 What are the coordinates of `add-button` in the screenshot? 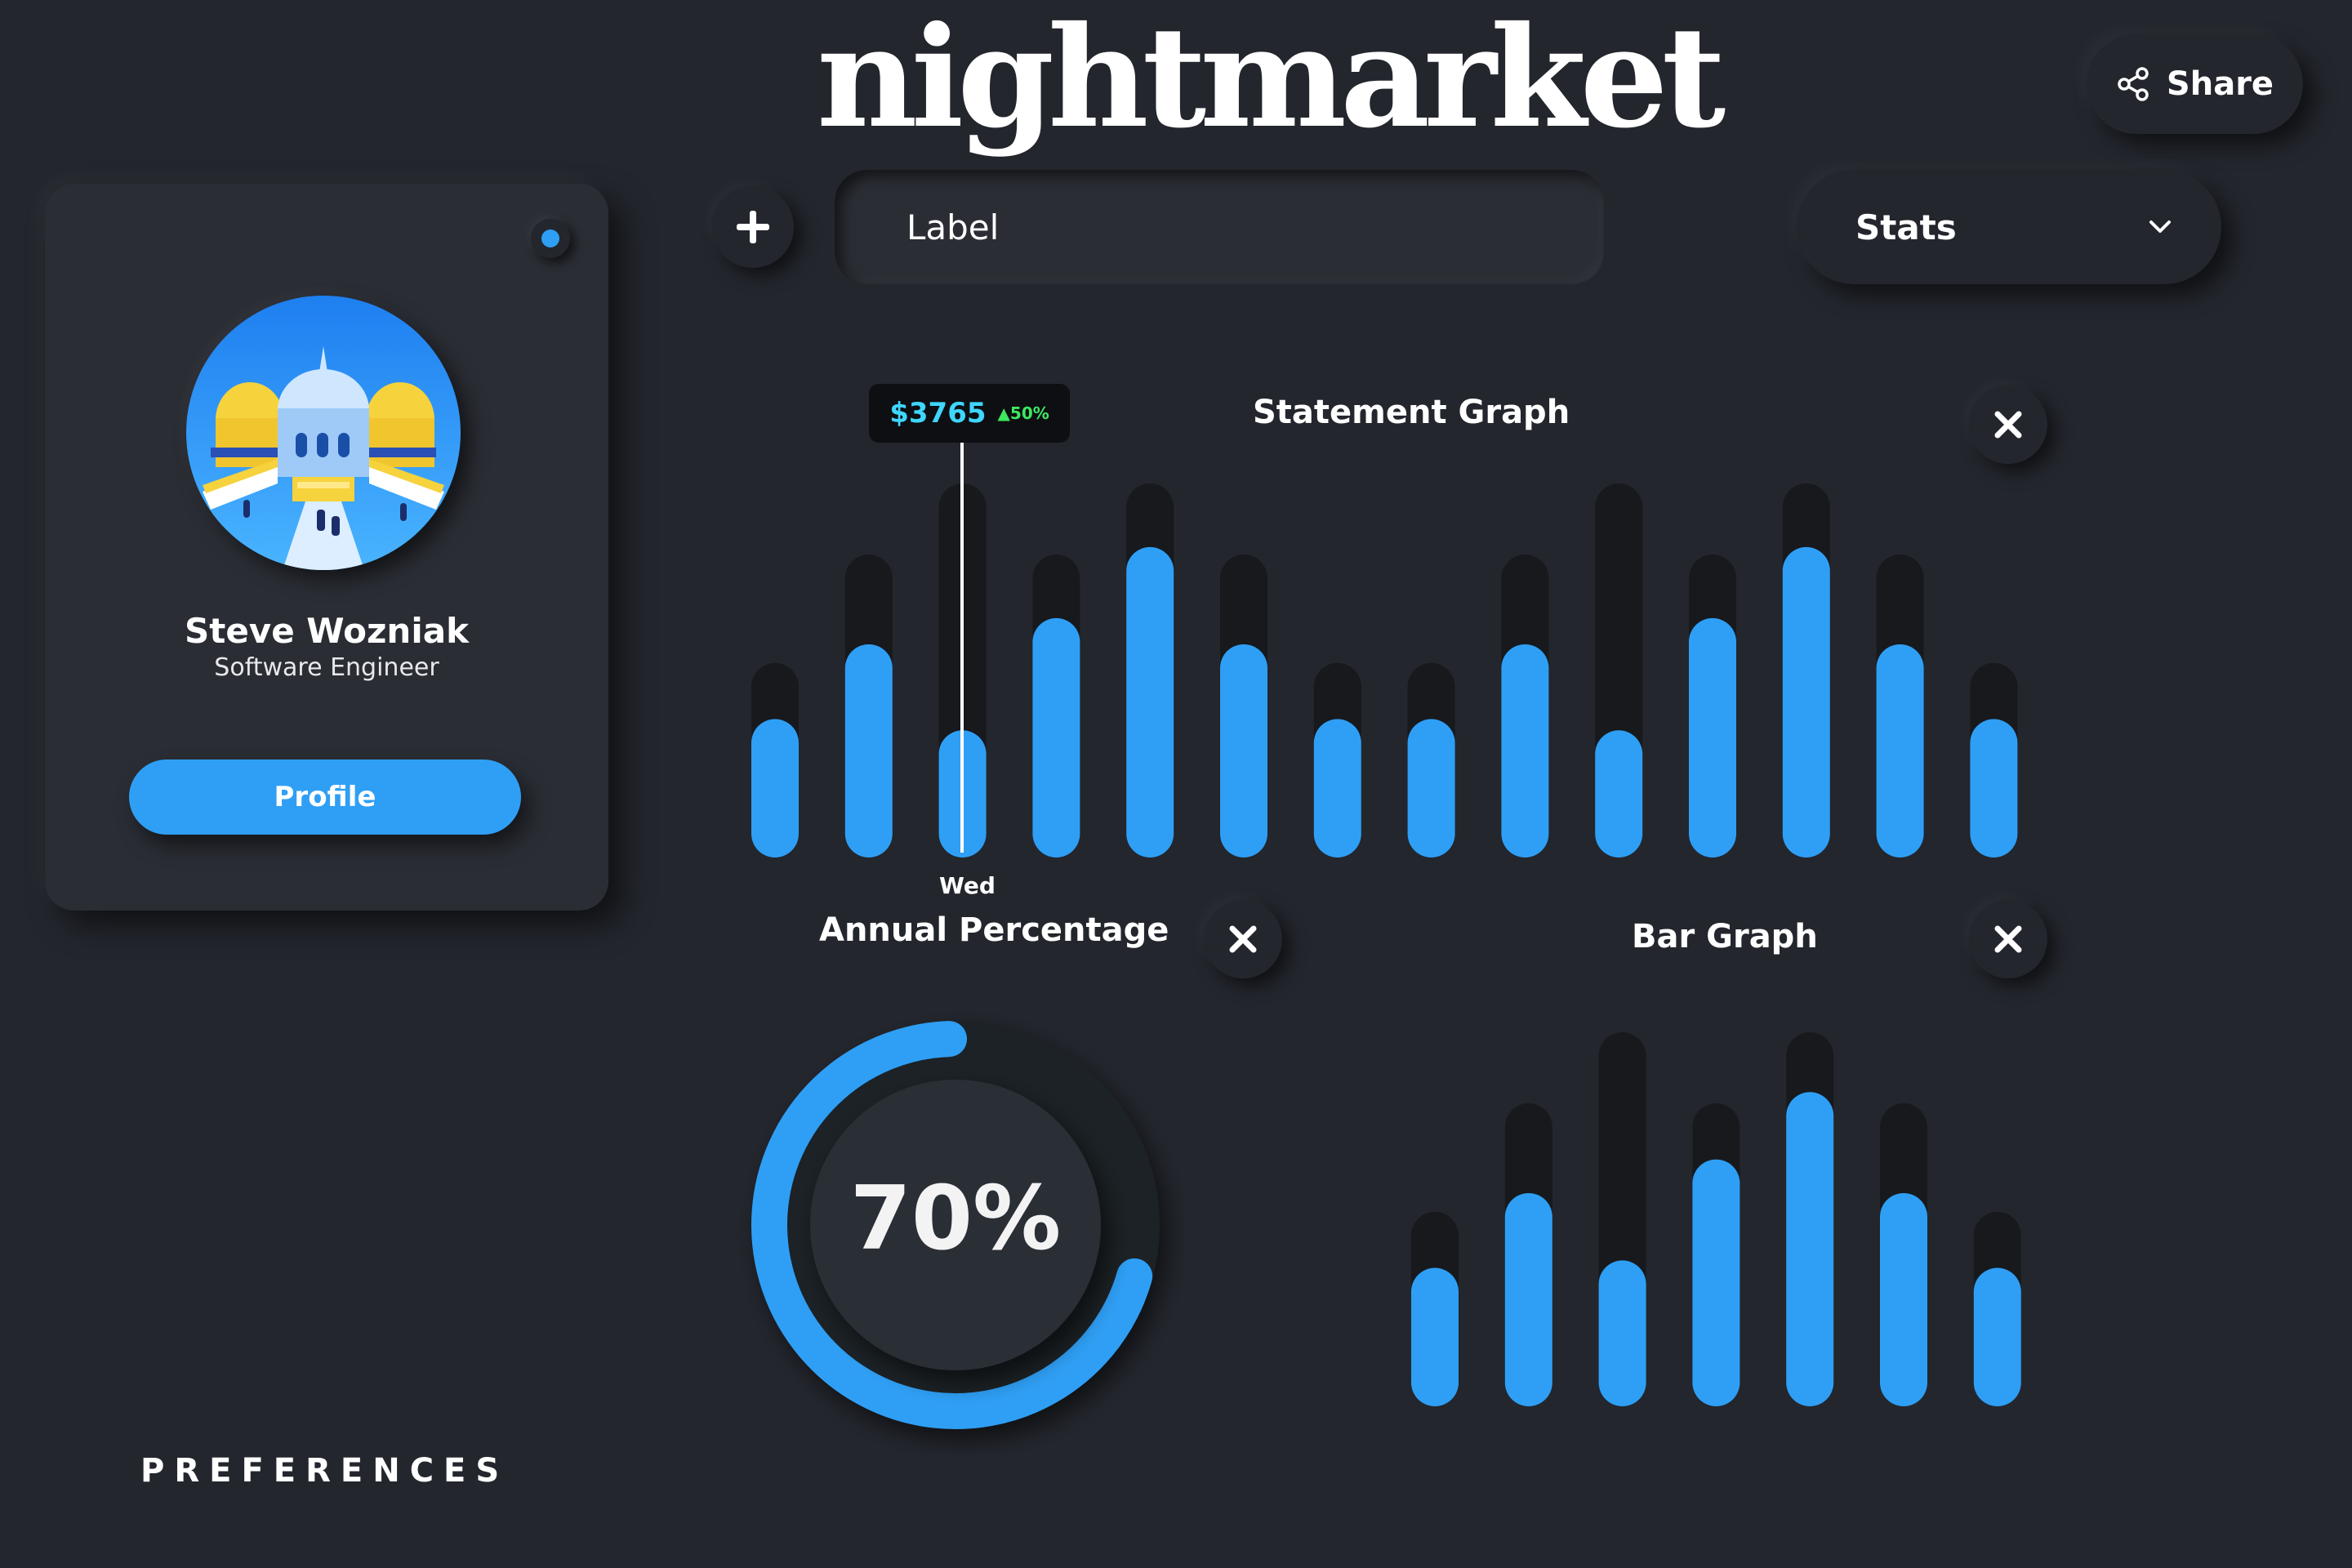 It's located at (753, 227).